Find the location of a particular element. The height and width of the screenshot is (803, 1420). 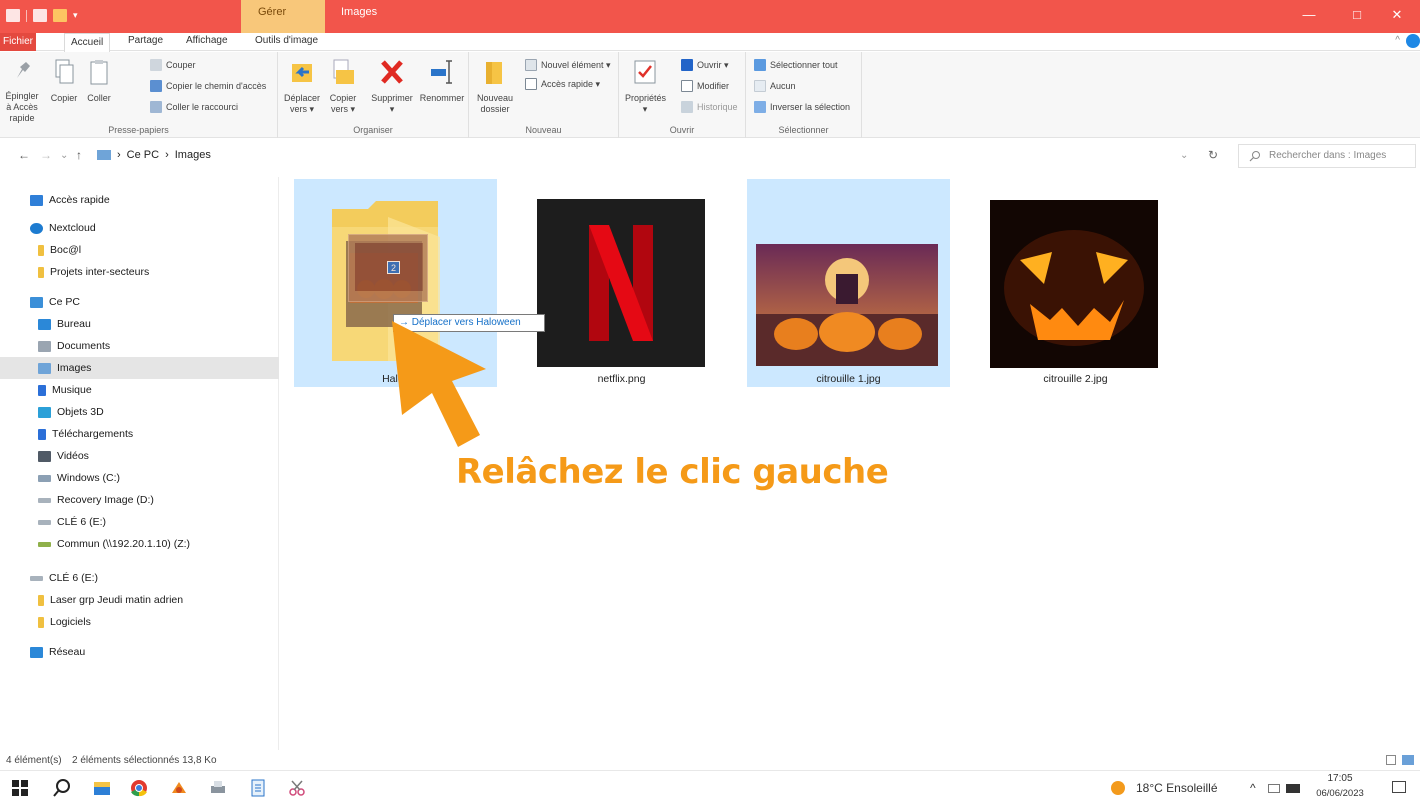

new-folder-button: Nouveau dossier is located at coordinates (495, 86).